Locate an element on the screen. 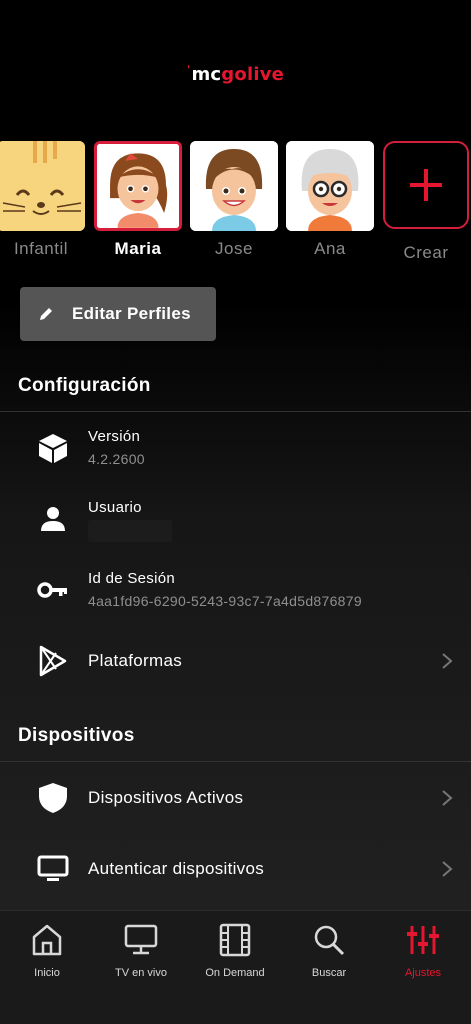 The height and width of the screenshot is (1024, 471). search-icon is located at coordinates (329, 940).